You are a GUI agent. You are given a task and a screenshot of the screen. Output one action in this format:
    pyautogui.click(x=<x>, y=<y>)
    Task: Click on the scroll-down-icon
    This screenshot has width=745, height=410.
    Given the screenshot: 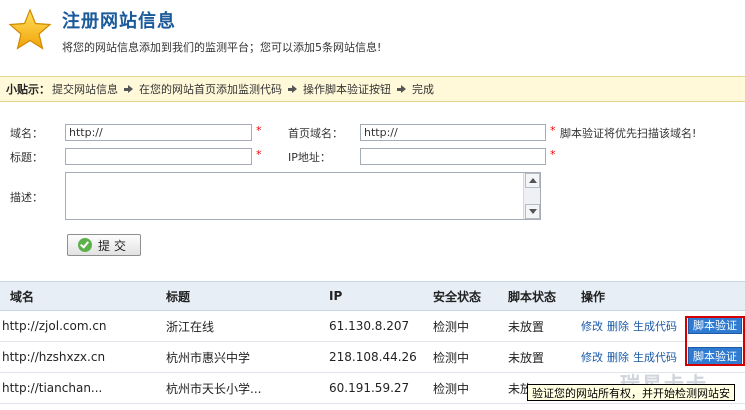 What is the action you would take?
    pyautogui.click(x=532, y=211)
    